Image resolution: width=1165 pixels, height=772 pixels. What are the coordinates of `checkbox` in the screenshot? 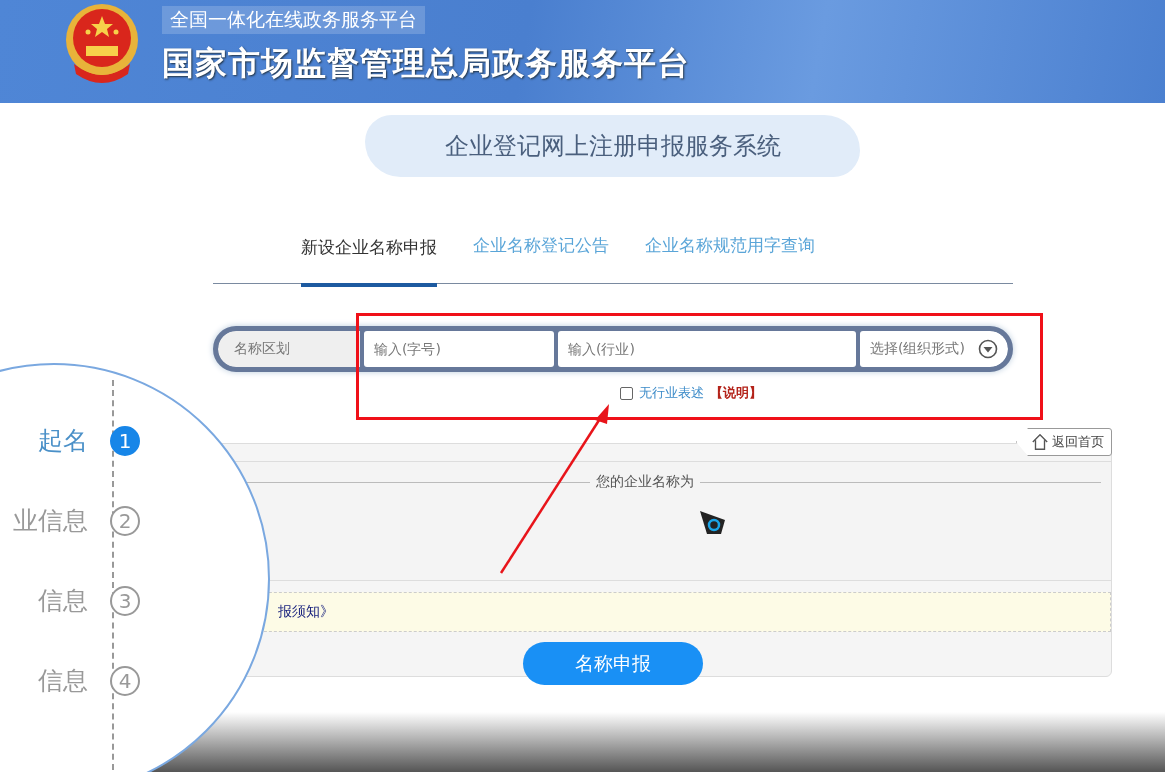 It's located at (626, 393).